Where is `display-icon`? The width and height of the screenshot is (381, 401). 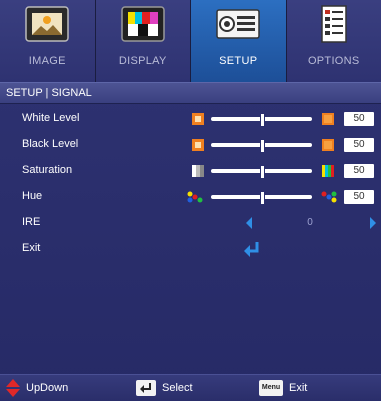 display-icon is located at coordinates (143, 24).